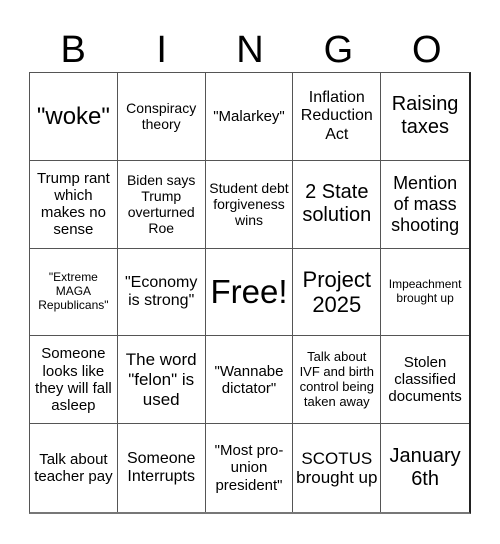  Describe the element at coordinates (161, 117) in the screenshot. I see `bingo-cell: Conspiracy theory` at that location.